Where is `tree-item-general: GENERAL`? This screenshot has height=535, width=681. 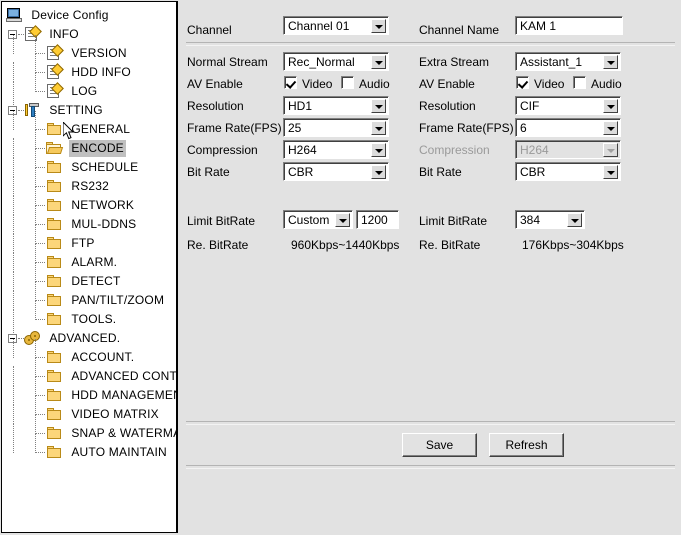 tree-item-general: GENERAL is located at coordinates (89, 125).